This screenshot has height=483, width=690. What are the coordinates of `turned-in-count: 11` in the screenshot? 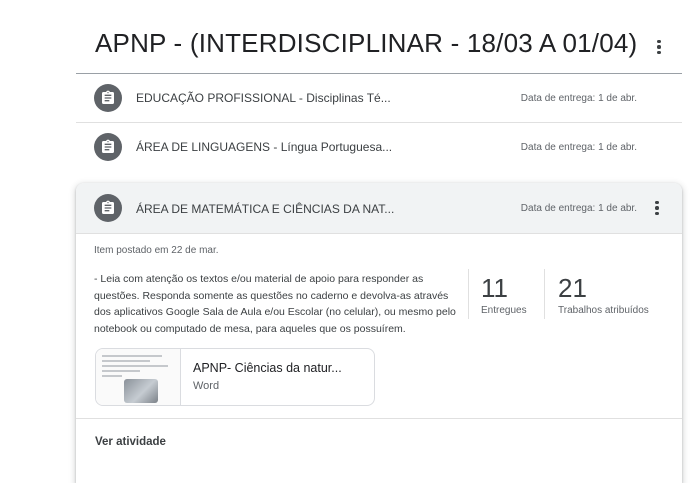 It's located at (494, 288).